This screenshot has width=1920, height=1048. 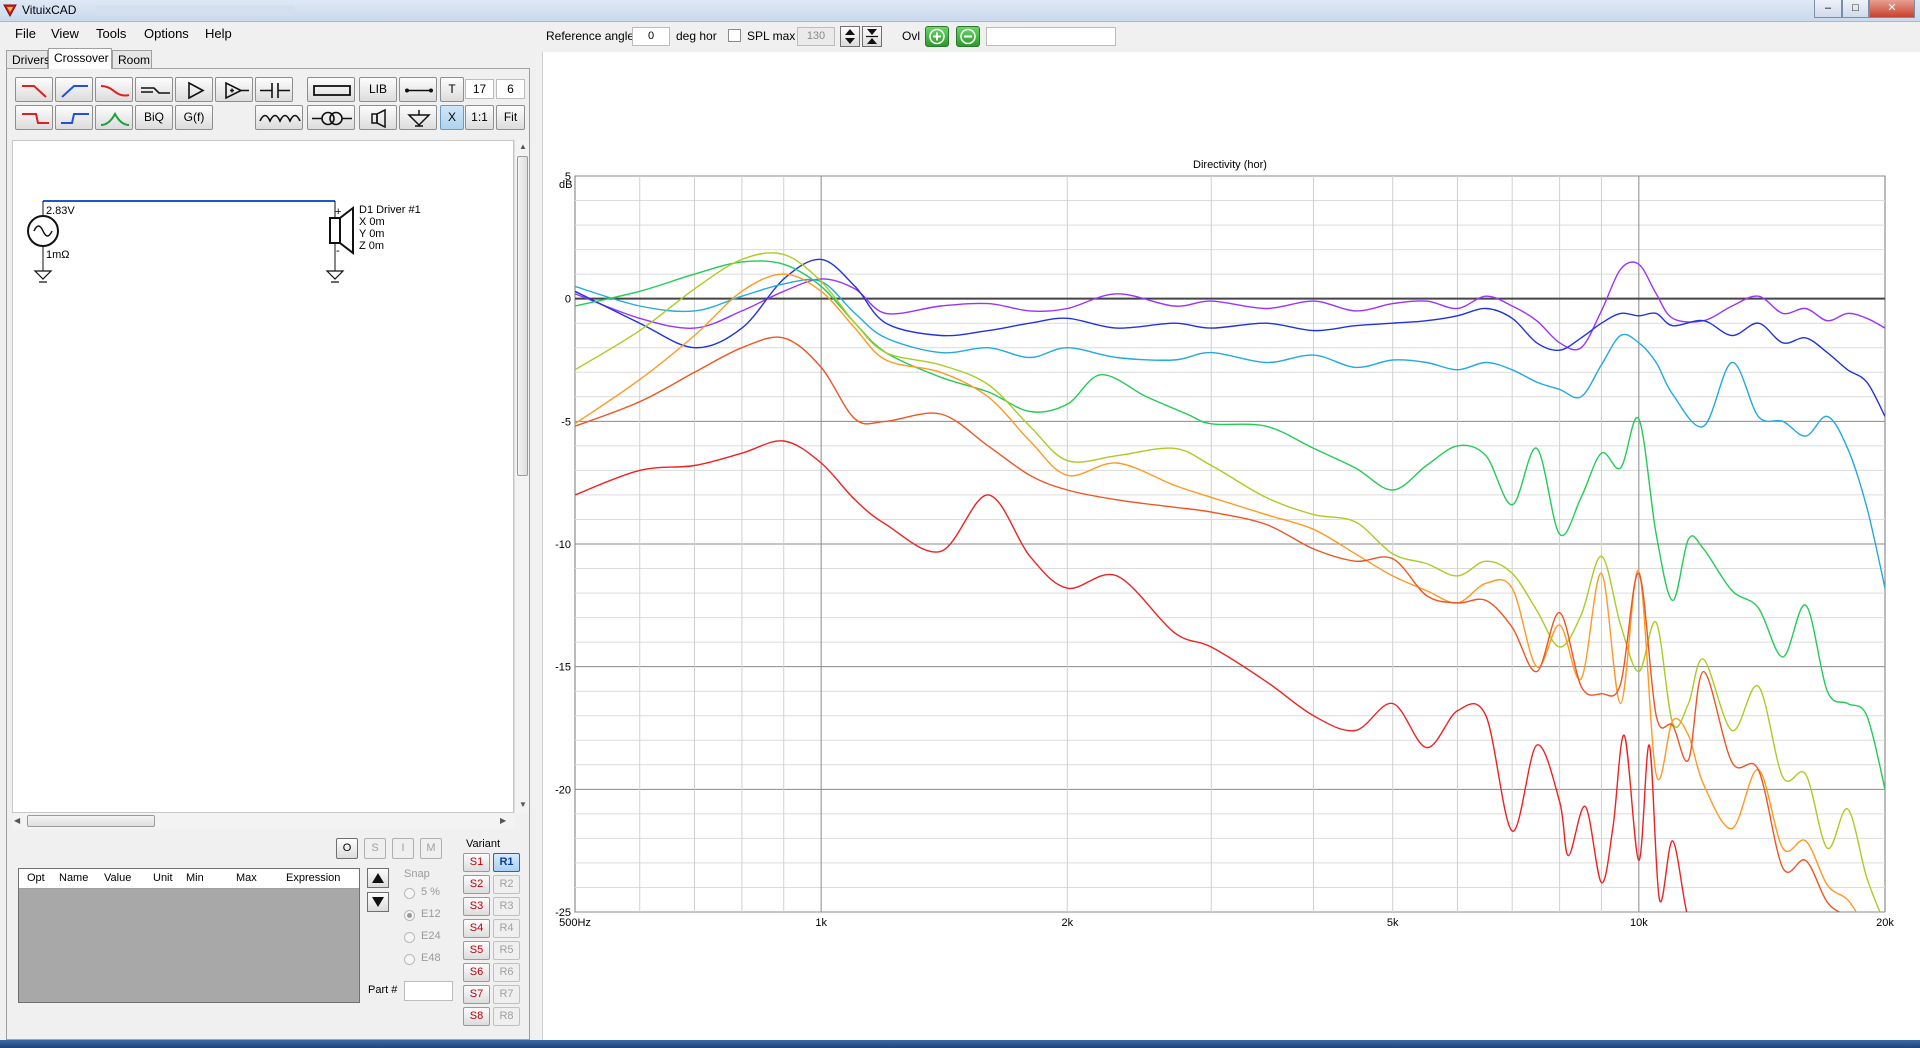 I want to click on bandpass-button, so click(x=114, y=117).